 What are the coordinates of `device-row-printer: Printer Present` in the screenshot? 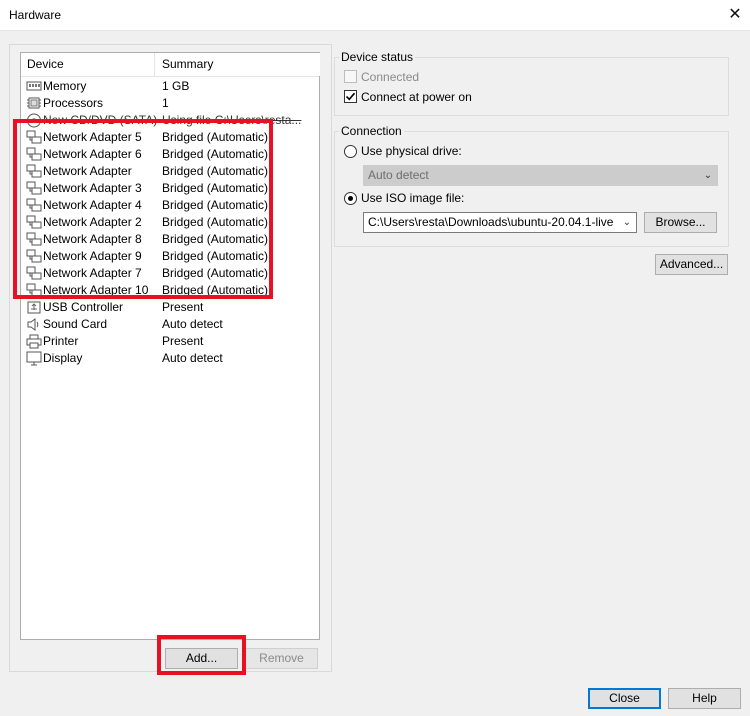 It's located at (170, 341).